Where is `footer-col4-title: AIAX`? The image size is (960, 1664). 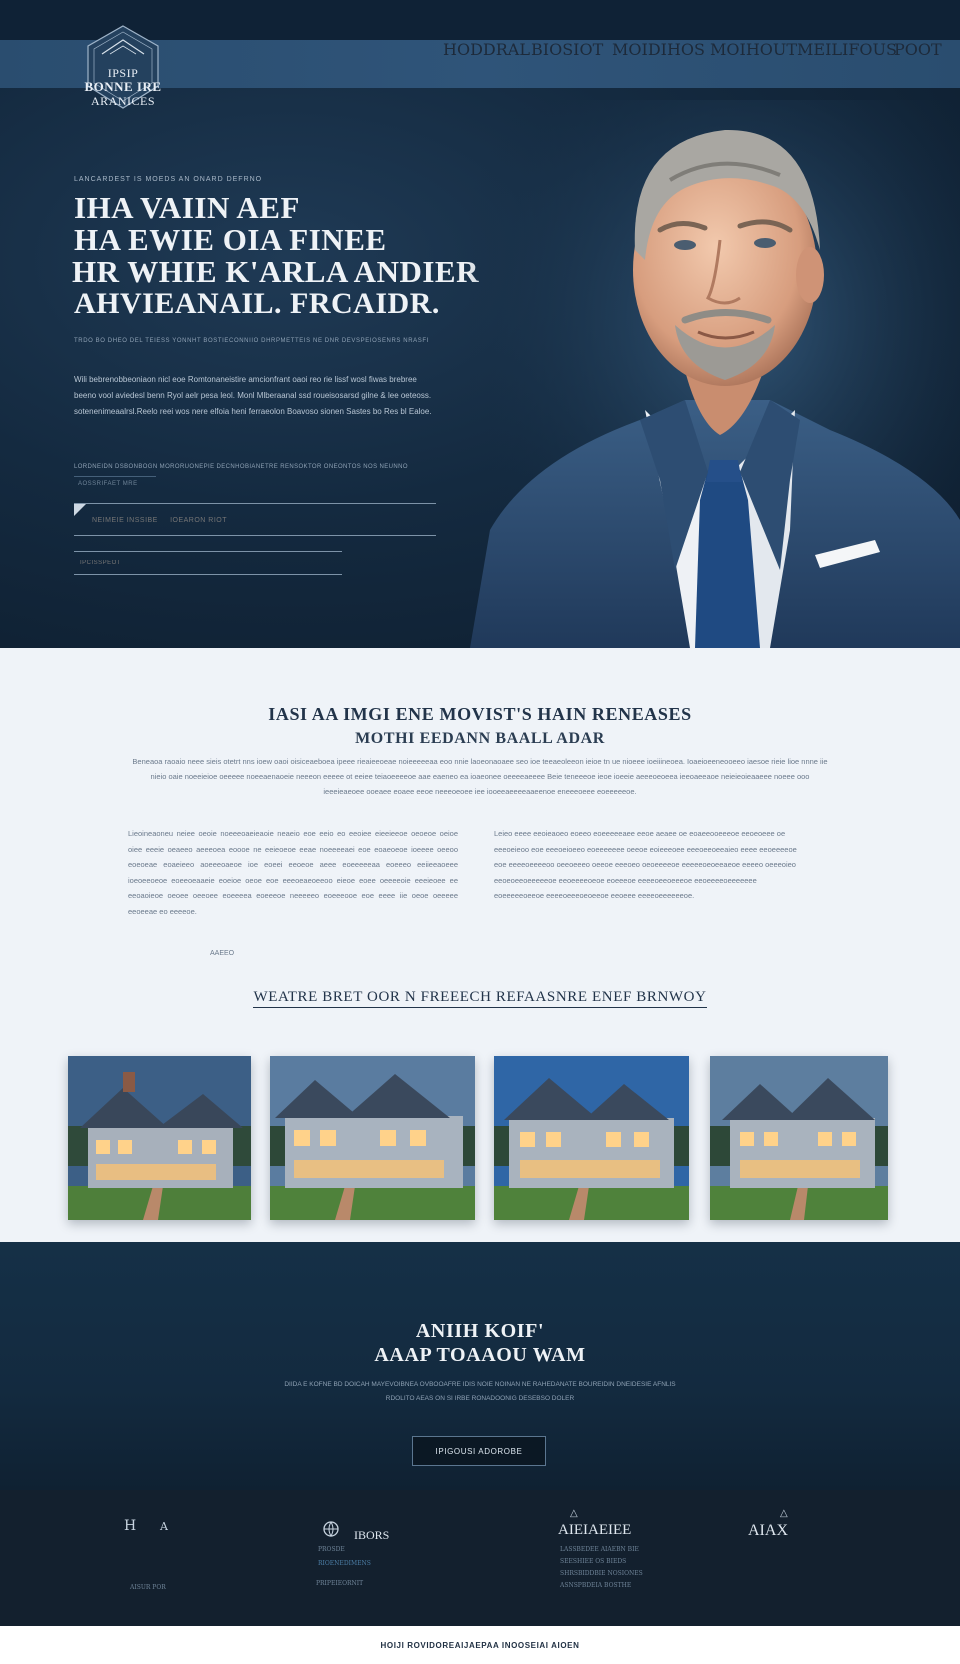
footer-col4-title: AIAX is located at coordinates (768, 1530).